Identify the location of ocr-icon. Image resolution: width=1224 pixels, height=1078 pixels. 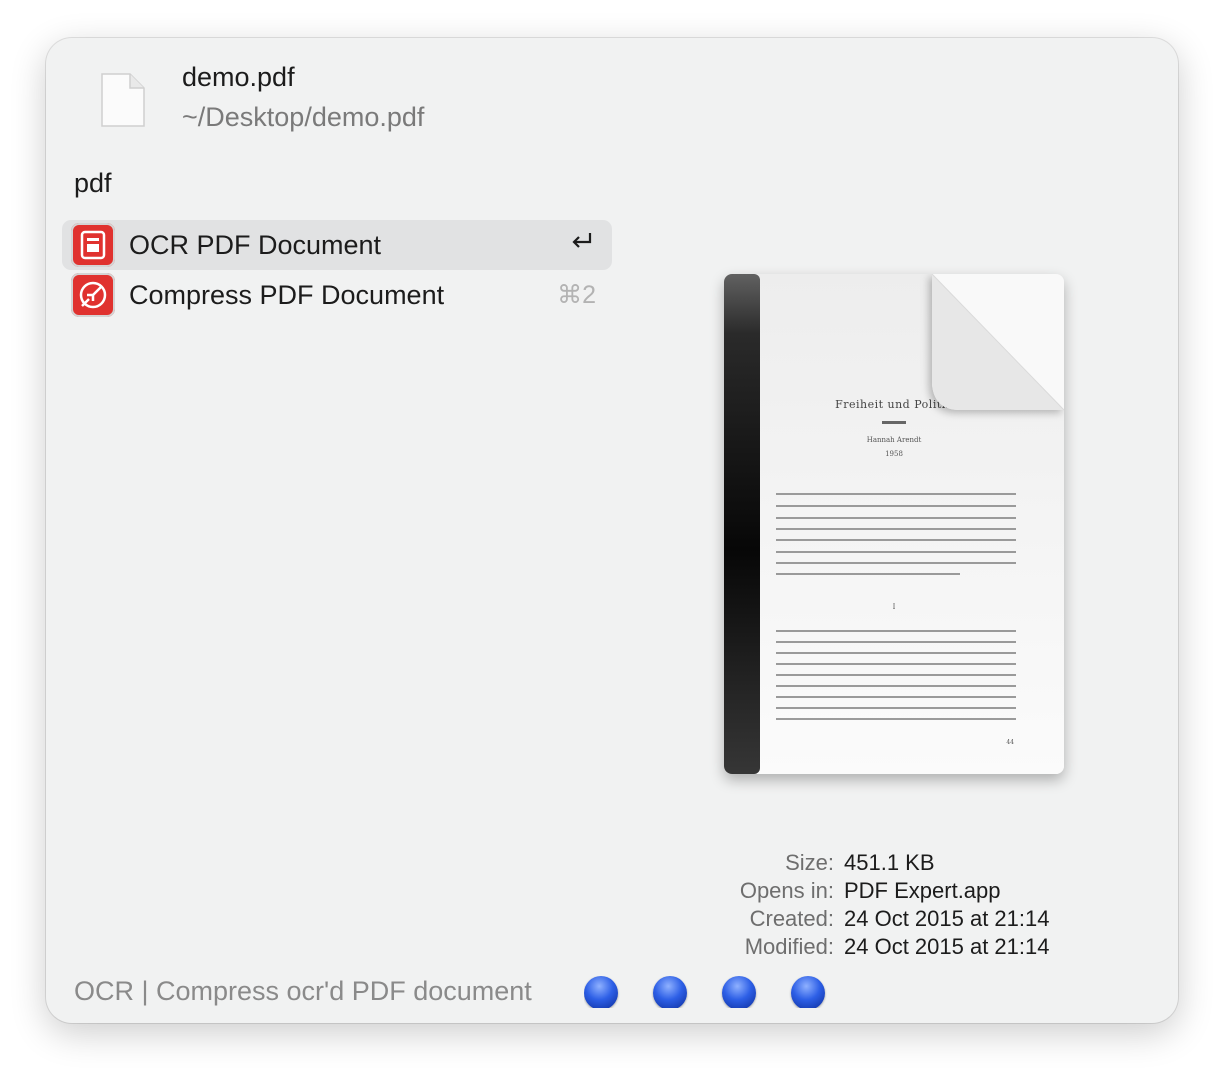
(93, 245).